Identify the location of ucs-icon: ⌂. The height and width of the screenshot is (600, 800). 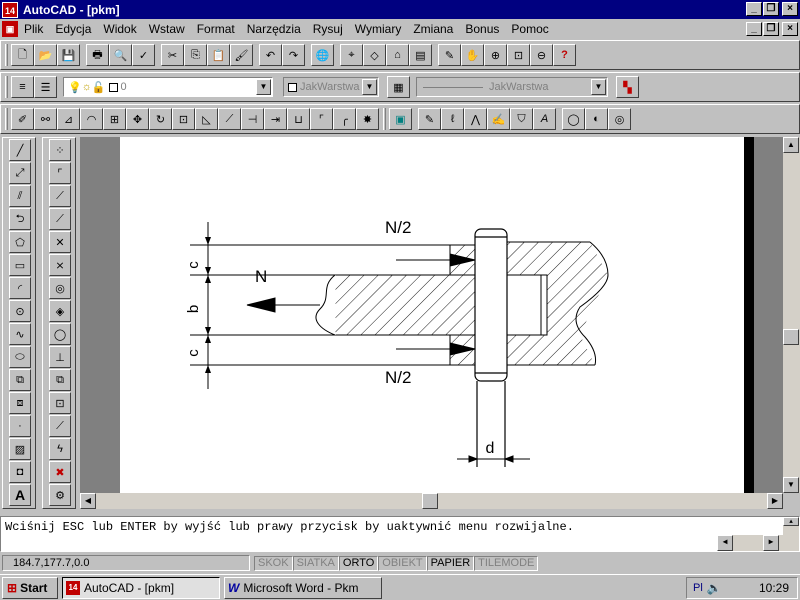
(397, 55).